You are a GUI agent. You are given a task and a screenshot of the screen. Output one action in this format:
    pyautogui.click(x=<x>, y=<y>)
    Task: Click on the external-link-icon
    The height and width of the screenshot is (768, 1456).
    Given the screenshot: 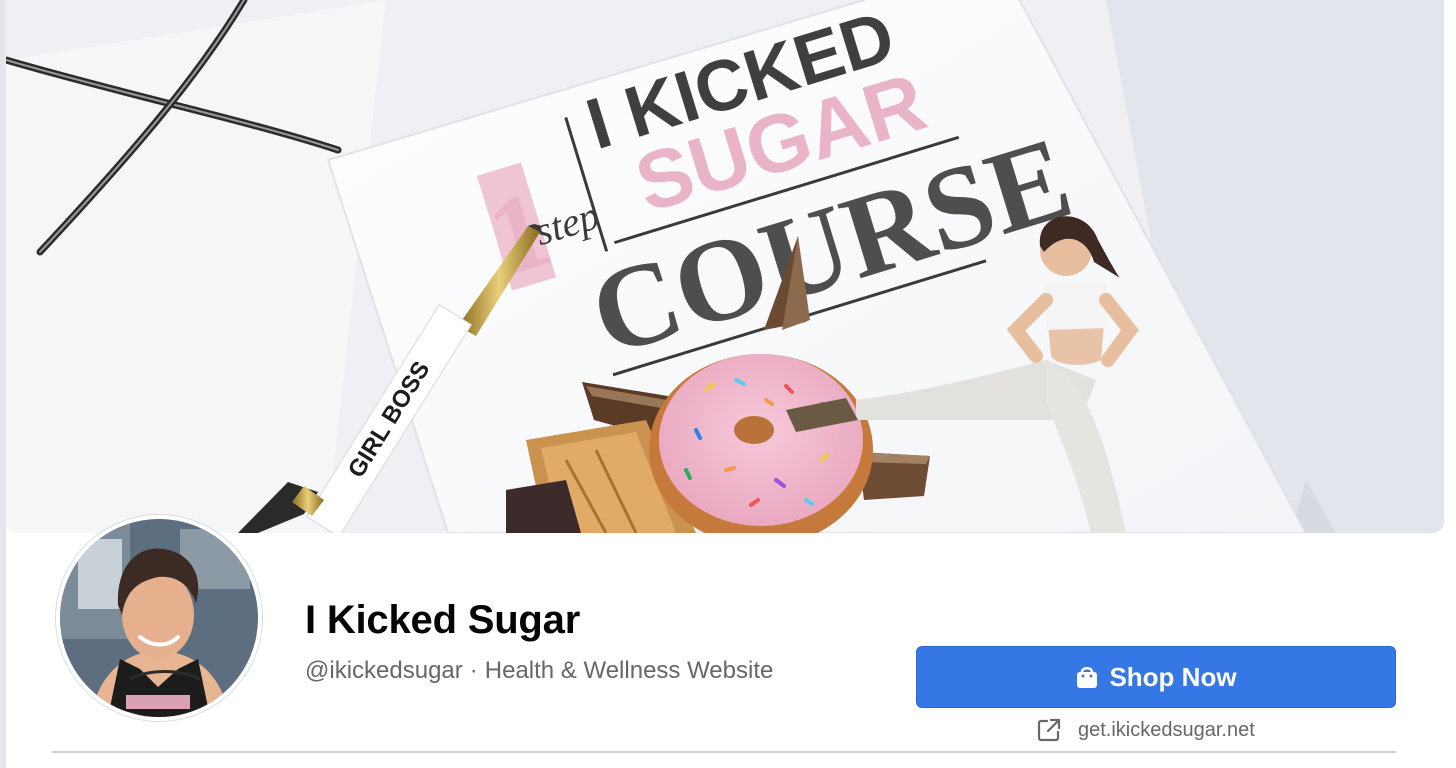 What is the action you would take?
    pyautogui.click(x=1049, y=730)
    